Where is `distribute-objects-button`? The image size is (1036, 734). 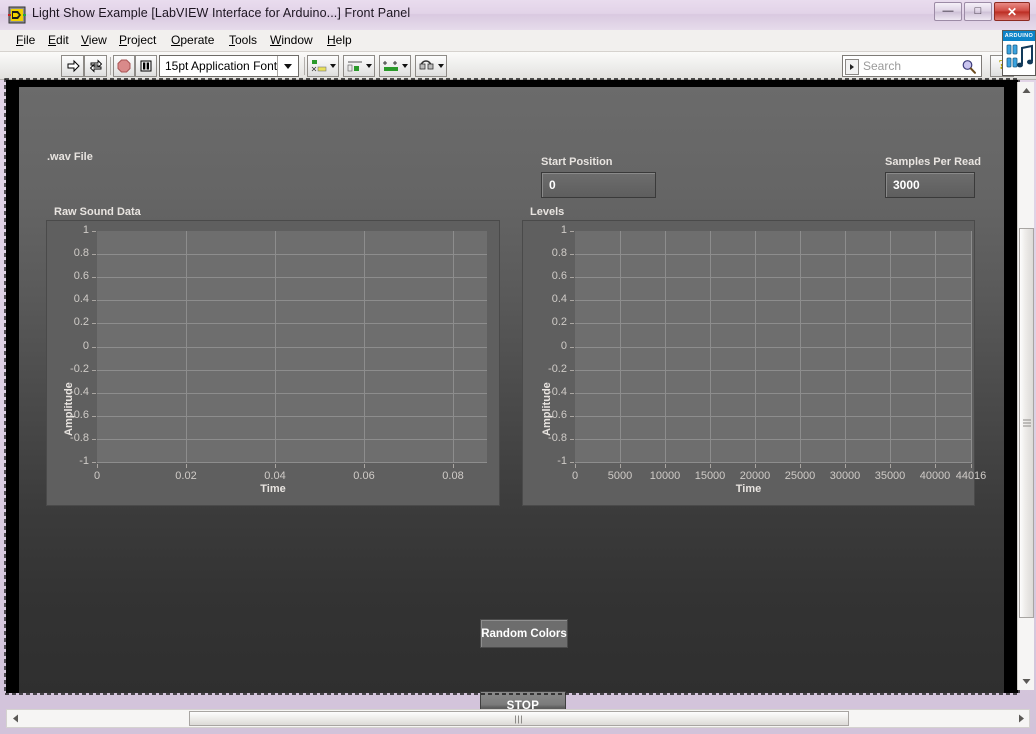 distribute-objects-button is located at coordinates (359, 66).